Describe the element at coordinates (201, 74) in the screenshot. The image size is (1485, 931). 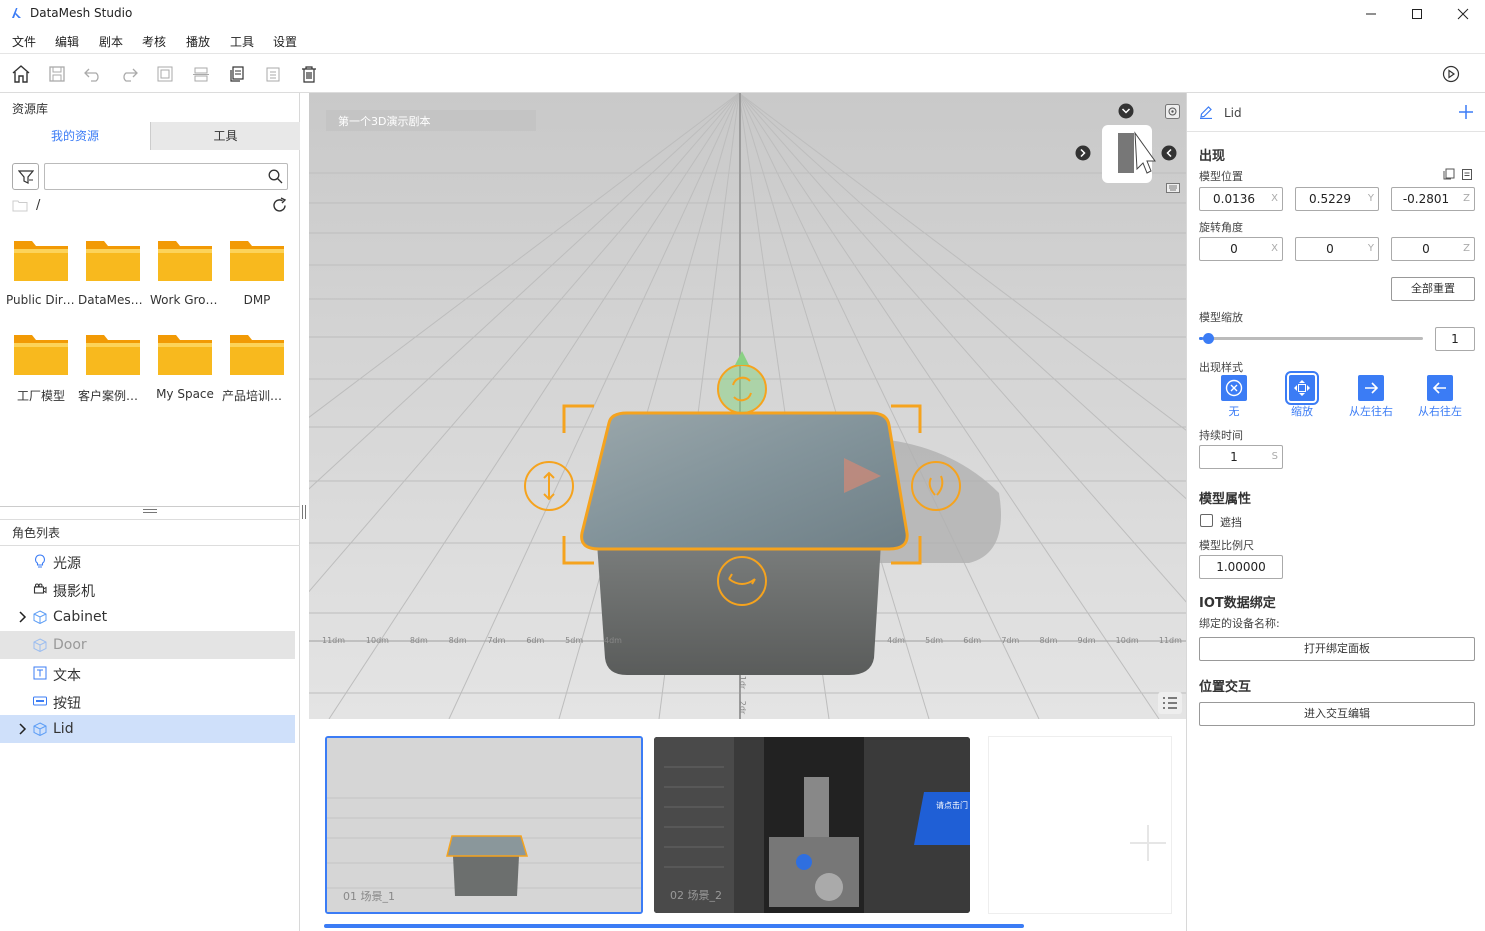
I see `align-icon` at that location.